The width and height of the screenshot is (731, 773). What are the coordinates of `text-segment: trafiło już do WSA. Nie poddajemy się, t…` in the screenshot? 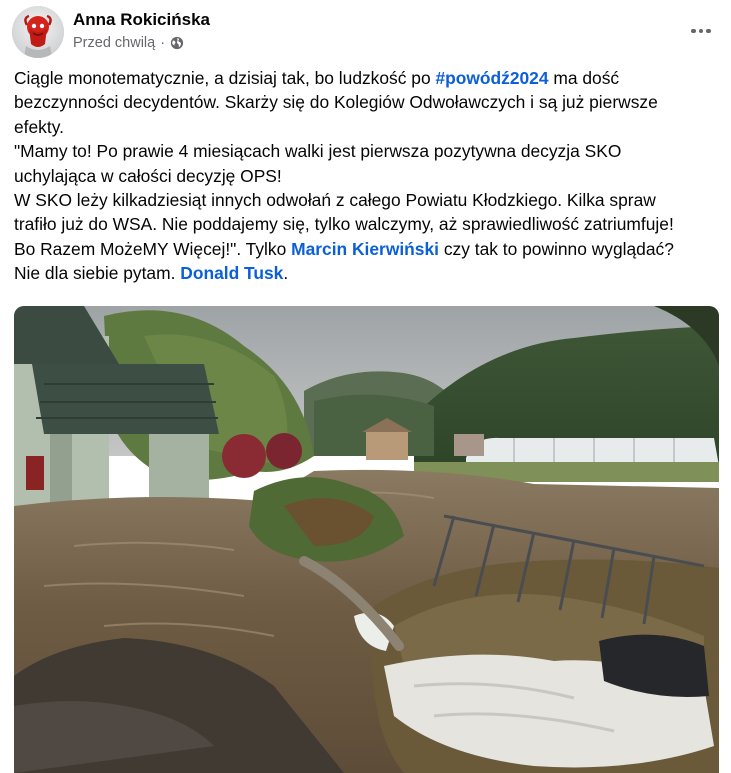 It's located at (344, 224).